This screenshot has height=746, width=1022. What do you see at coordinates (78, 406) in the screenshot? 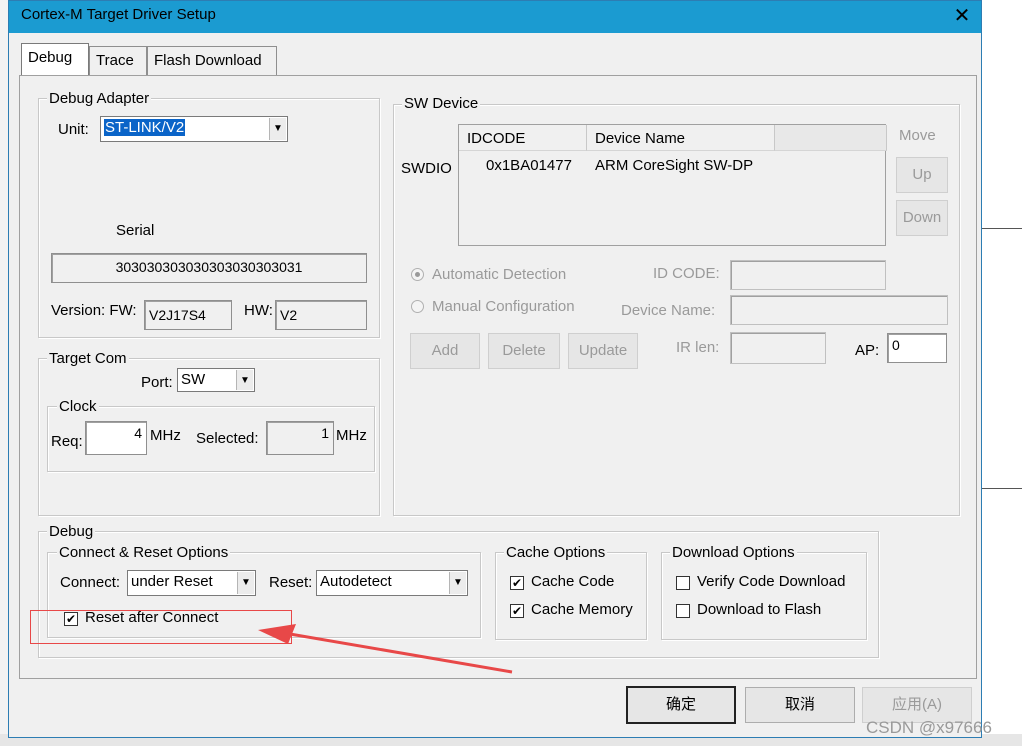
I see `clock-label: Clock` at bounding box center [78, 406].